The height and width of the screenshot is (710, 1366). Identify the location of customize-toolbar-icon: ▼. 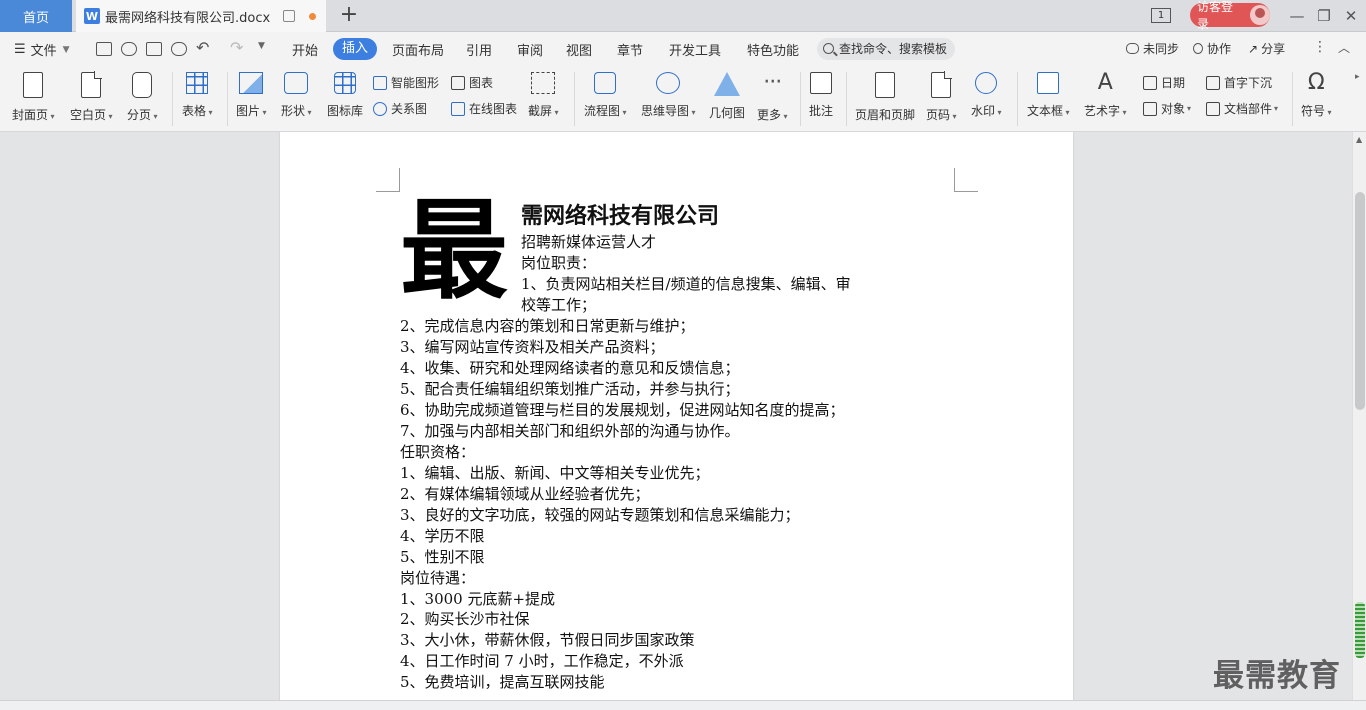
(261, 46).